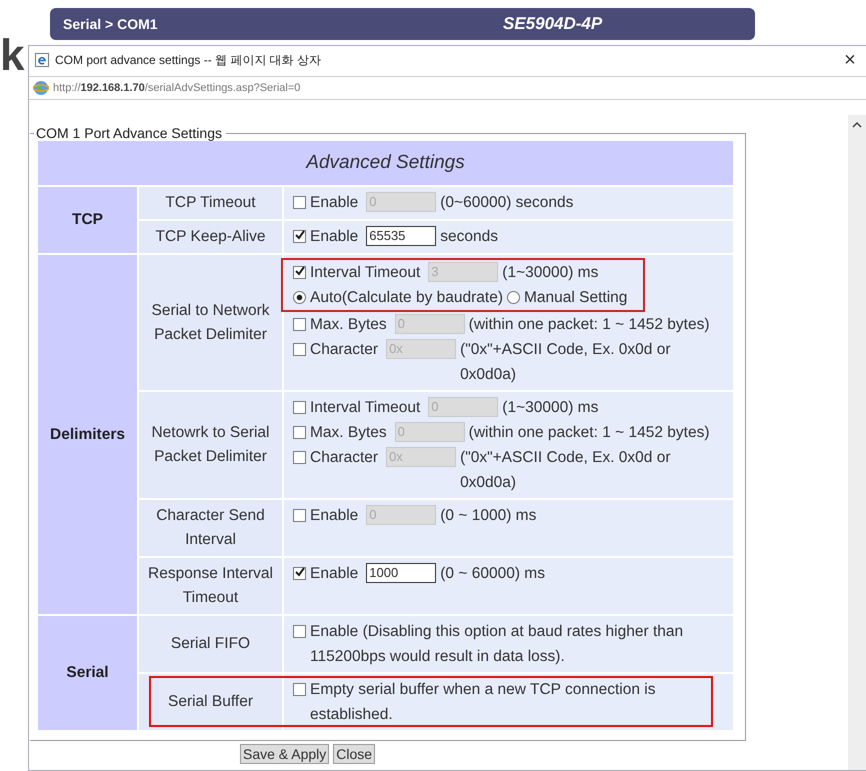  Describe the element at coordinates (210, 322) in the screenshot. I see `setting-label: Serial to Network Packet Delimiter` at that location.